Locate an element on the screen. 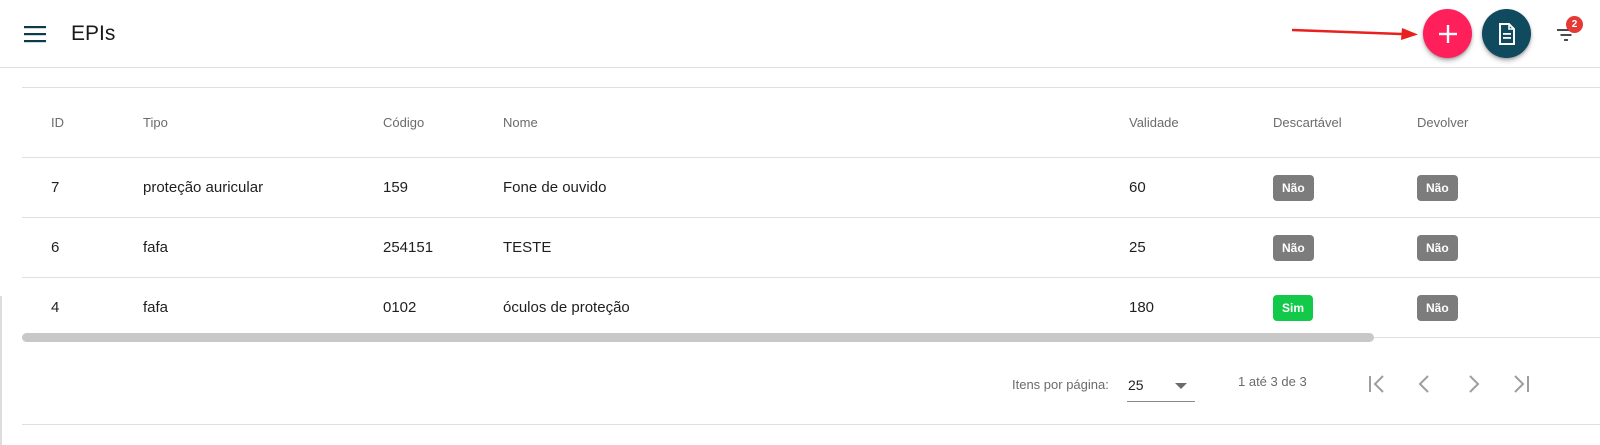 The image size is (1600, 445). page-size-value: 25 is located at coordinates (1136, 385).